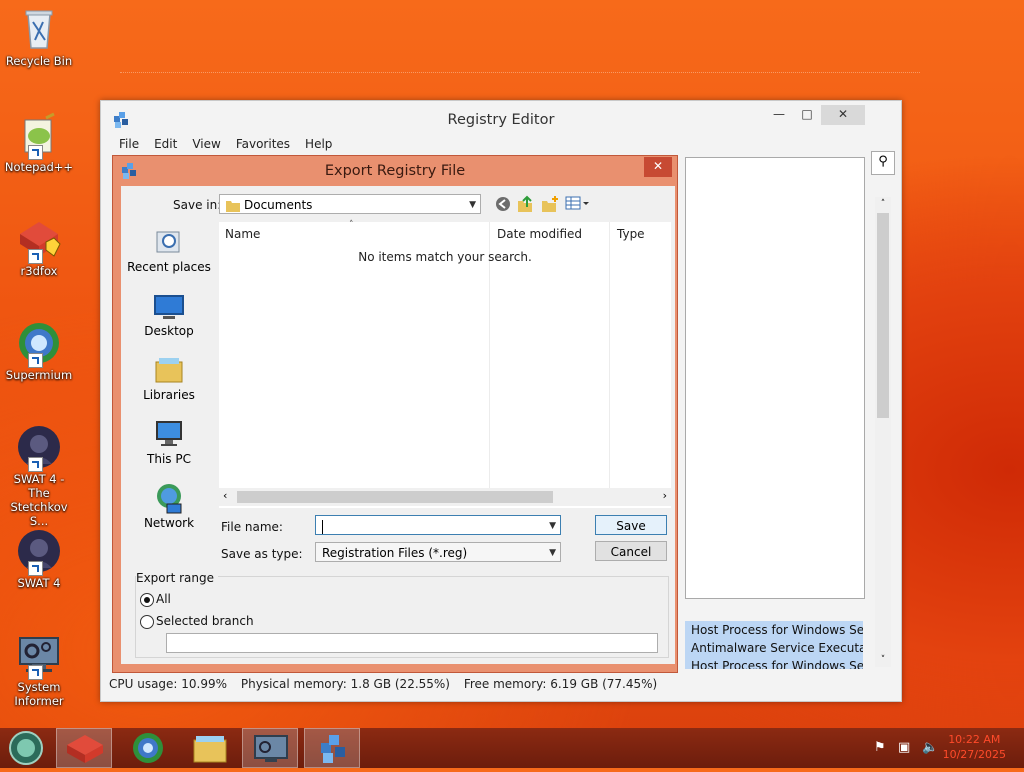  What do you see at coordinates (233, 208) in the screenshot?
I see `folder-icon` at bounding box center [233, 208].